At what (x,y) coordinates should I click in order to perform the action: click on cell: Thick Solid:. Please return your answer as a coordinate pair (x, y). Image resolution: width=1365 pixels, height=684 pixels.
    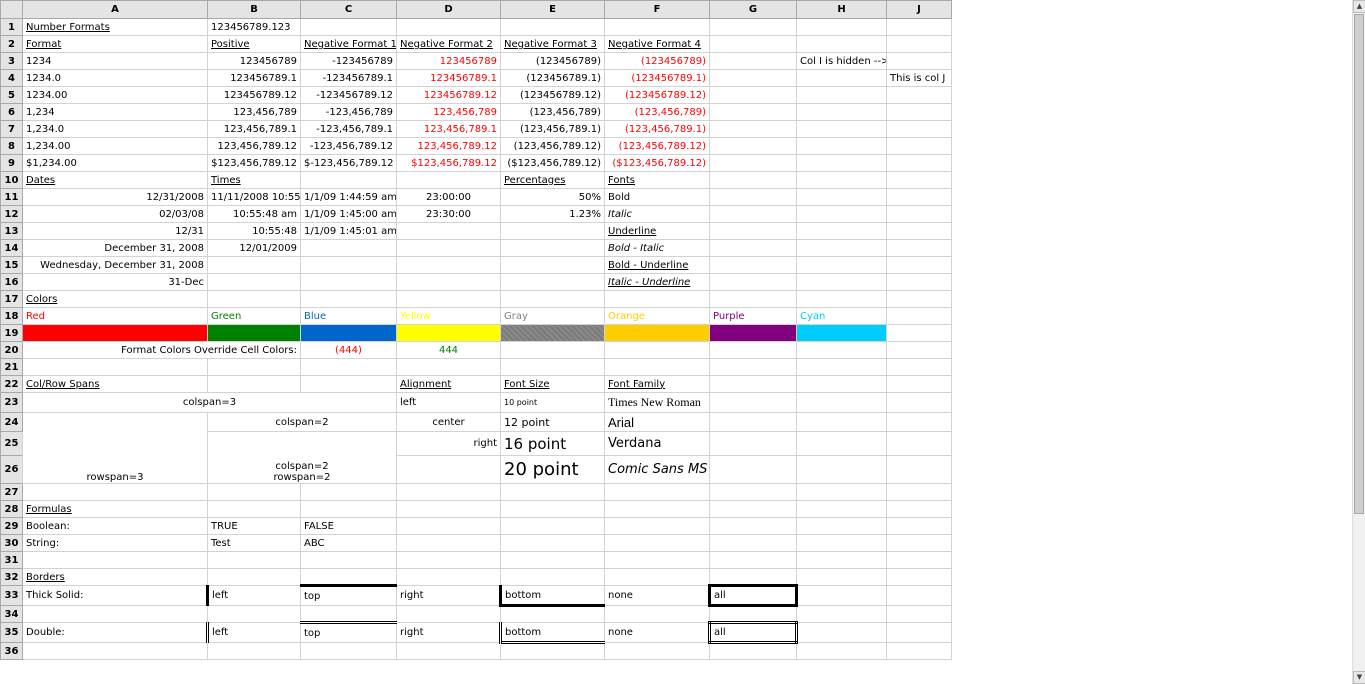
    Looking at the image, I should click on (115, 595).